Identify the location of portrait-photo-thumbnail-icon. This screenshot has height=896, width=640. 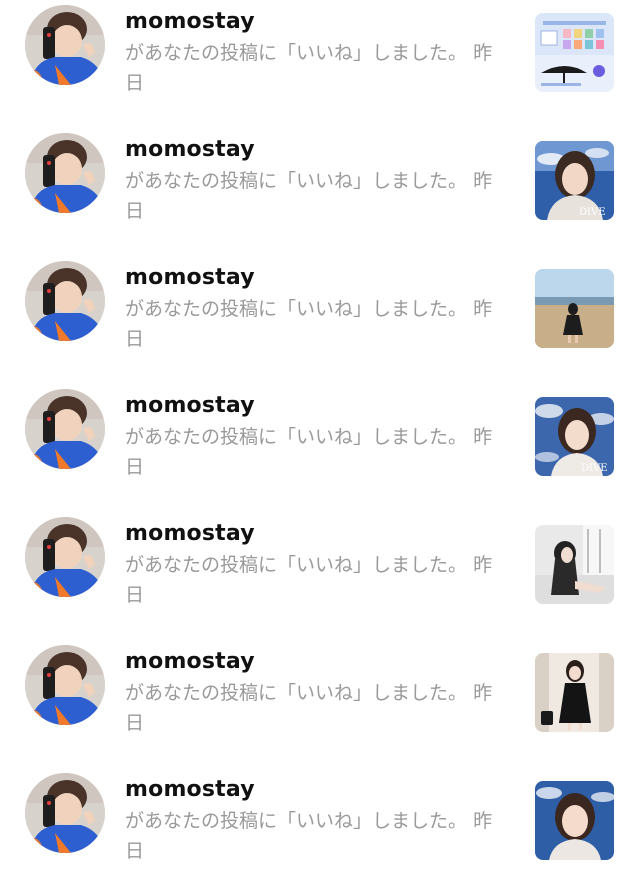
(574, 820).